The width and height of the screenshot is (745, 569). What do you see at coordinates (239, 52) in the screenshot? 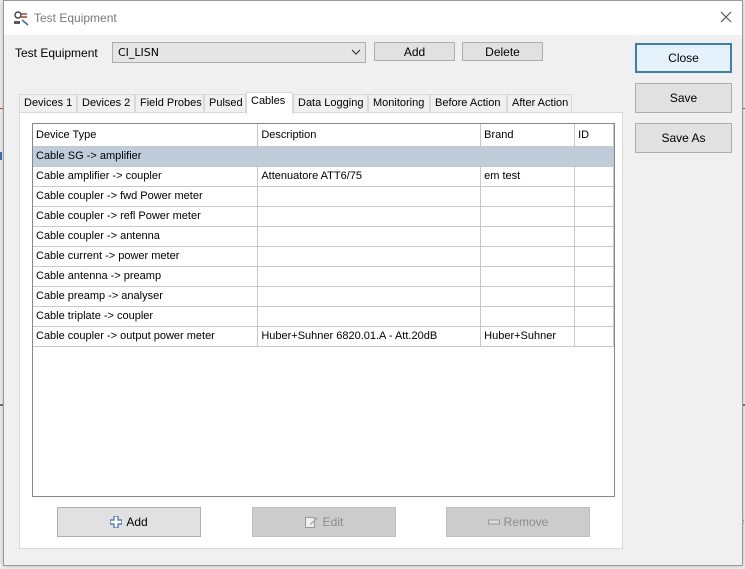
I see `test-equipment-select: CI_LISN` at bounding box center [239, 52].